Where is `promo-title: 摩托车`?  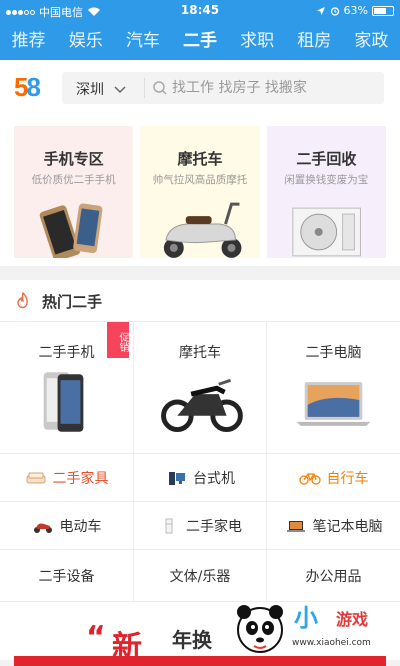 promo-title: 摩托车 is located at coordinates (200, 159).